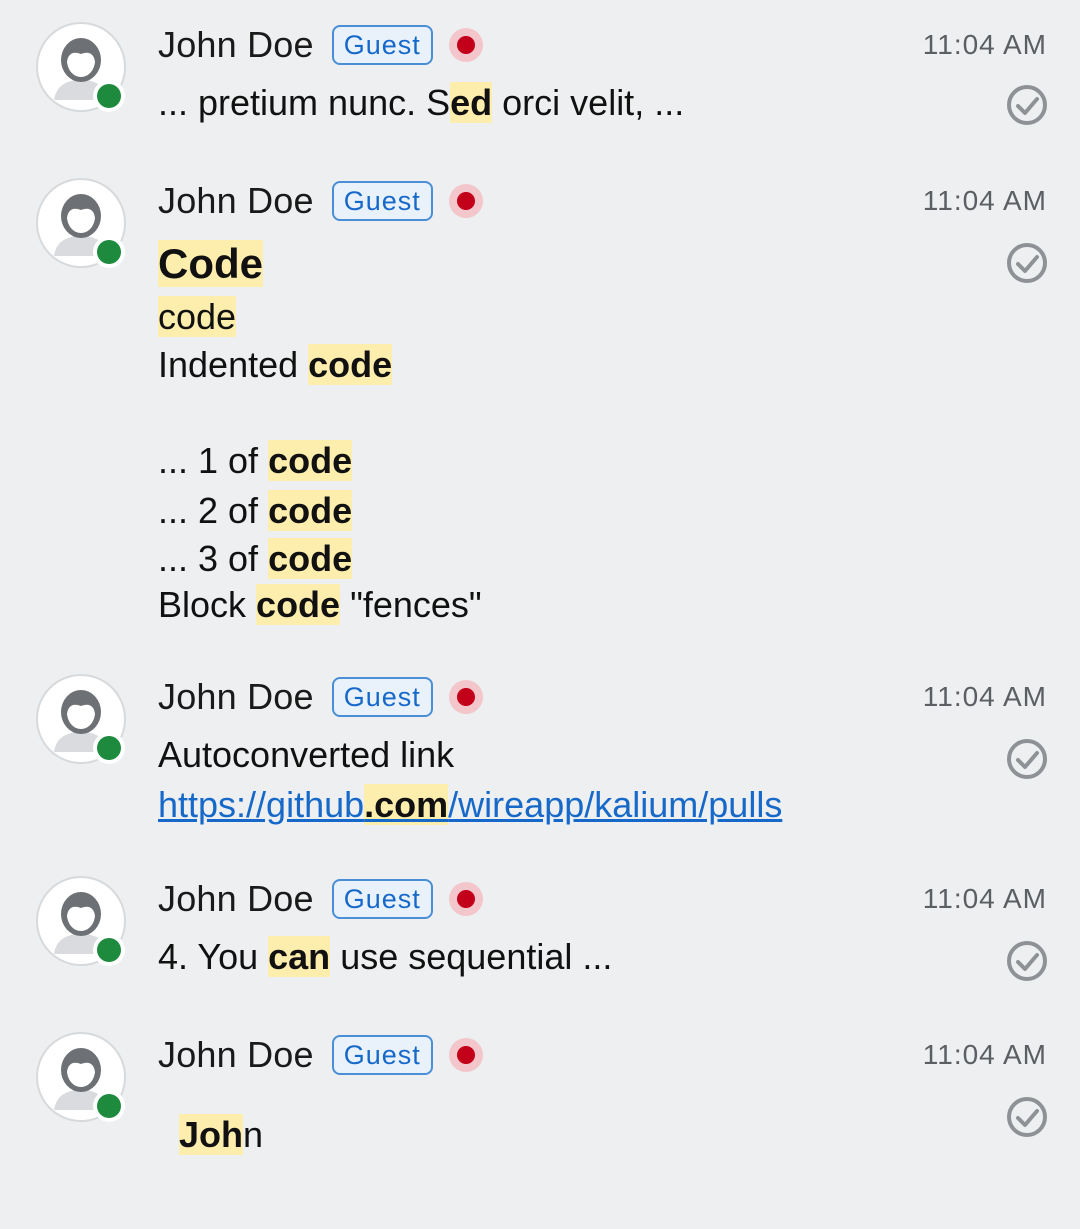 Image resolution: width=1080 pixels, height=1229 pixels. What do you see at coordinates (320, 412) in the screenshot?
I see `empty-line` at bounding box center [320, 412].